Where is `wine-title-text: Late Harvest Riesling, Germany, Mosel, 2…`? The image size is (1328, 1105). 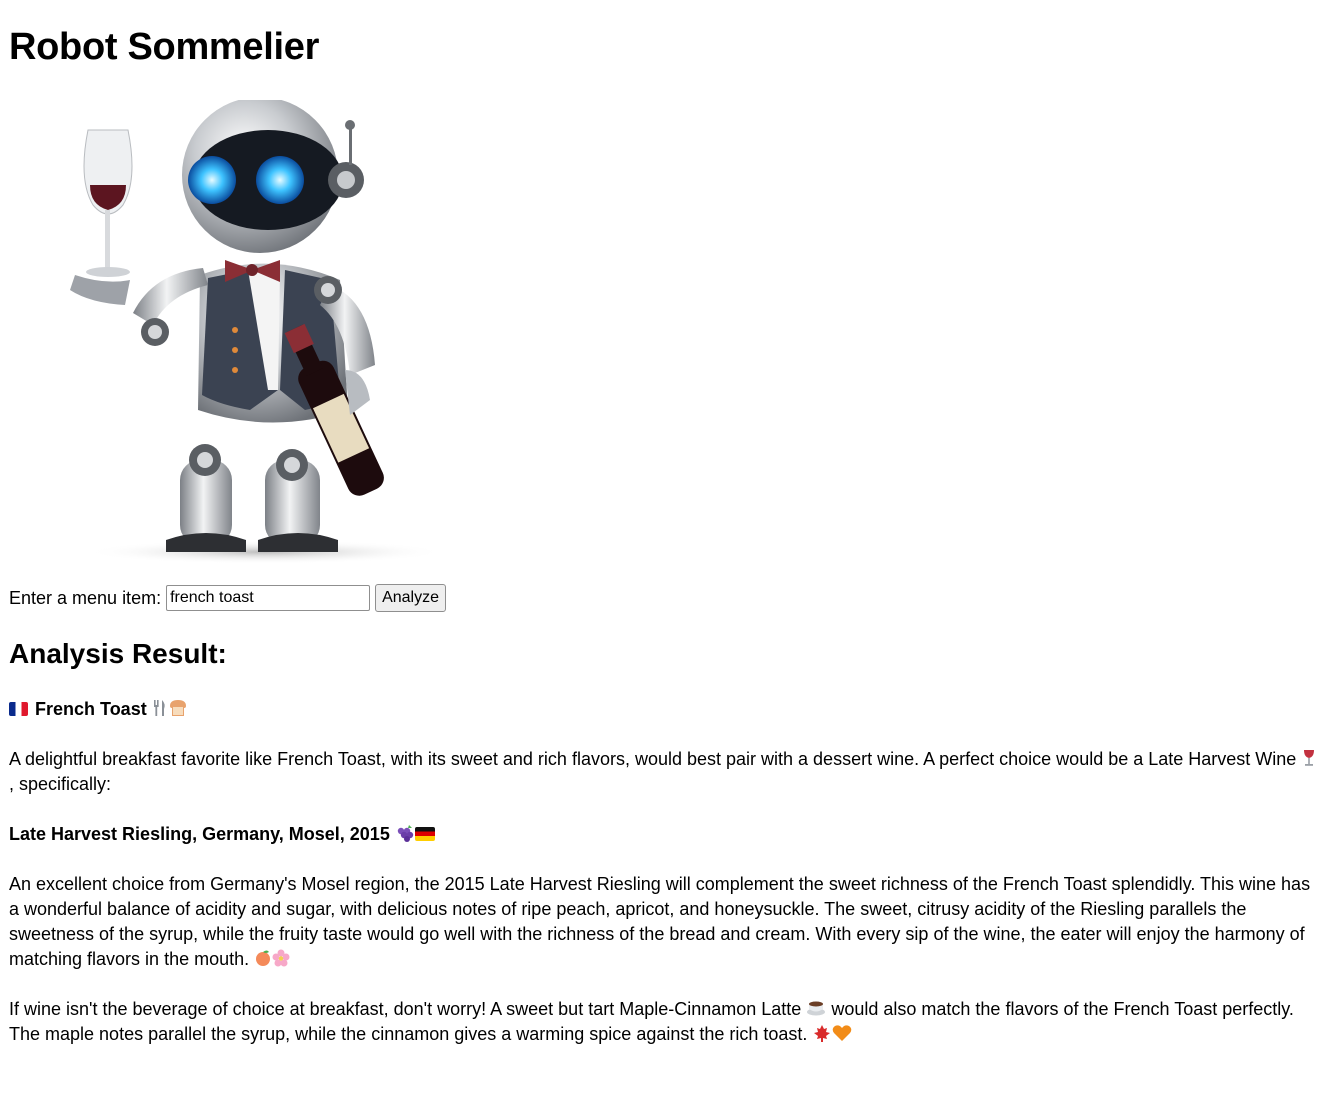 wine-title-text: Late Harvest Riesling, Germany, Mosel, 2… is located at coordinates (199, 834).